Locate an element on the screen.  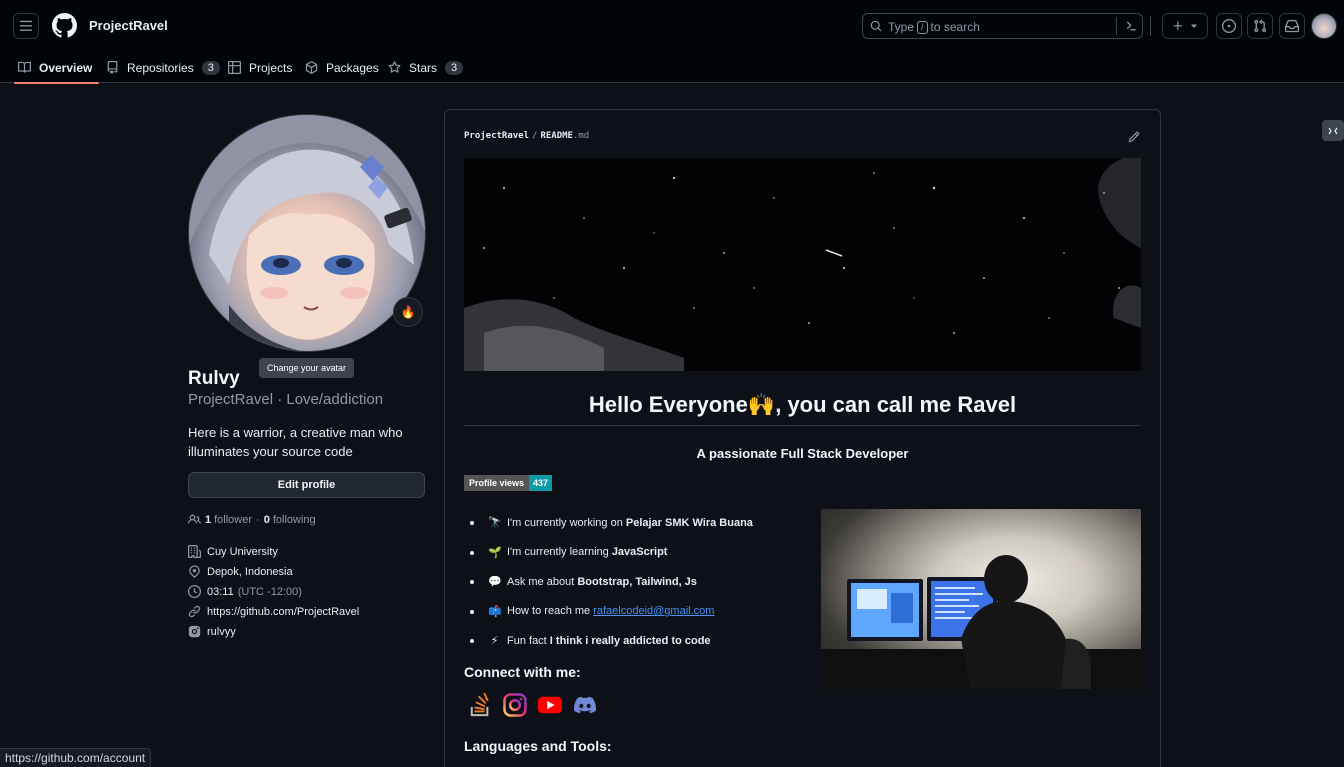
mailbox-emoji-icon: 📫 is located at coordinates (495, 611).